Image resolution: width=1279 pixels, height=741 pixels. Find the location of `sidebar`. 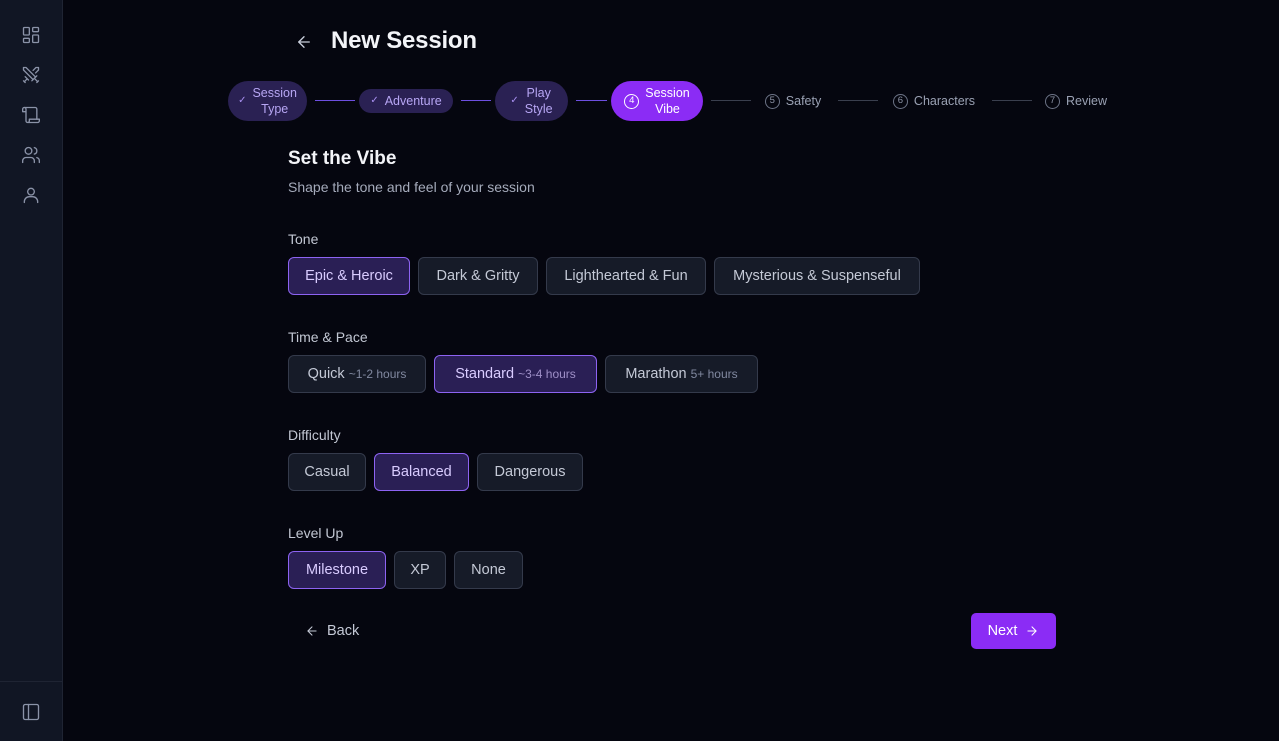

sidebar is located at coordinates (31, 370).